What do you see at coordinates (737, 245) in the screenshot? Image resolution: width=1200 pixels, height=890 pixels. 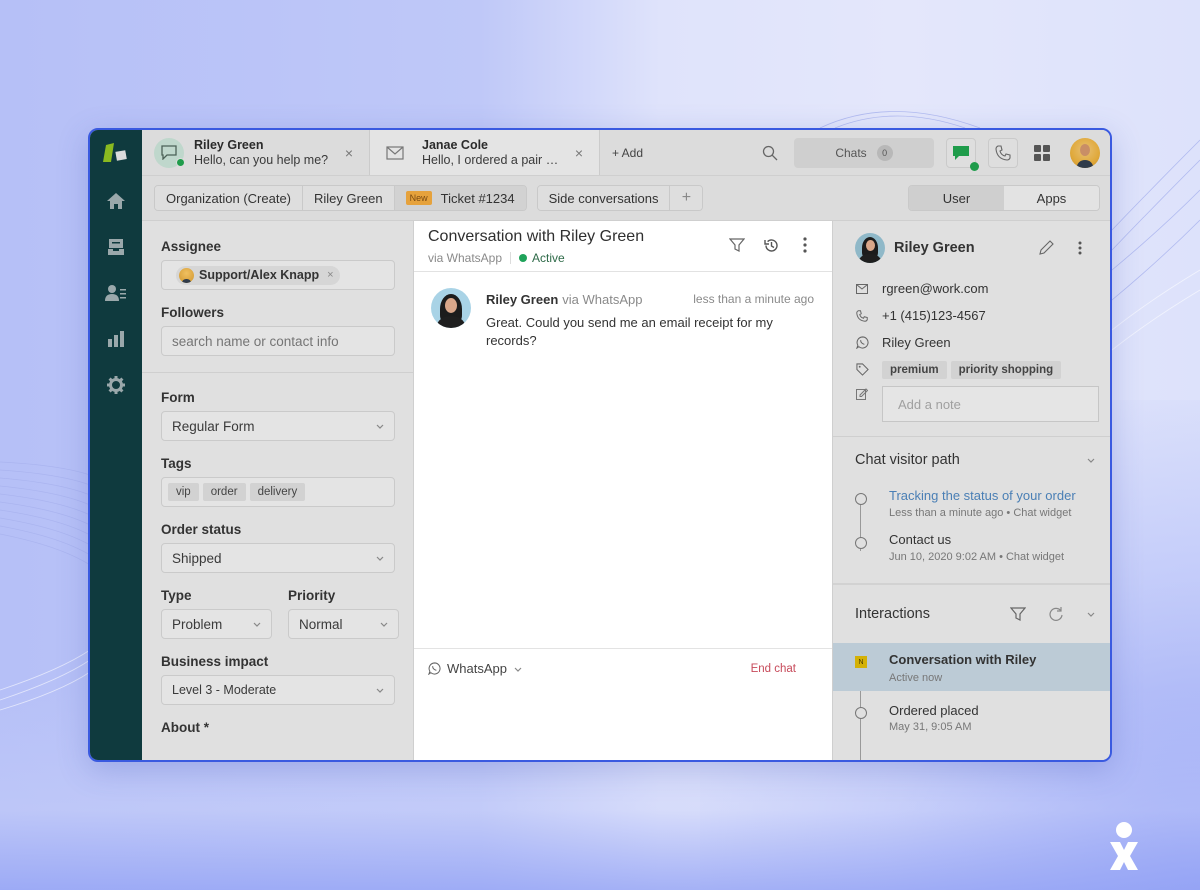 I see `filter-button` at bounding box center [737, 245].